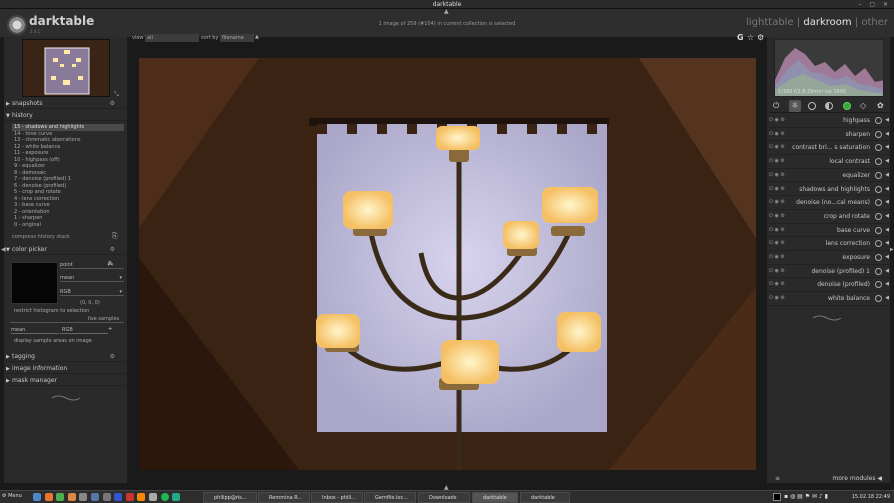 The height and width of the screenshot is (503, 894). Describe the element at coordinates (92, 292) in the screenshot. I see `picker-model-select: RGB ▾` at that location.